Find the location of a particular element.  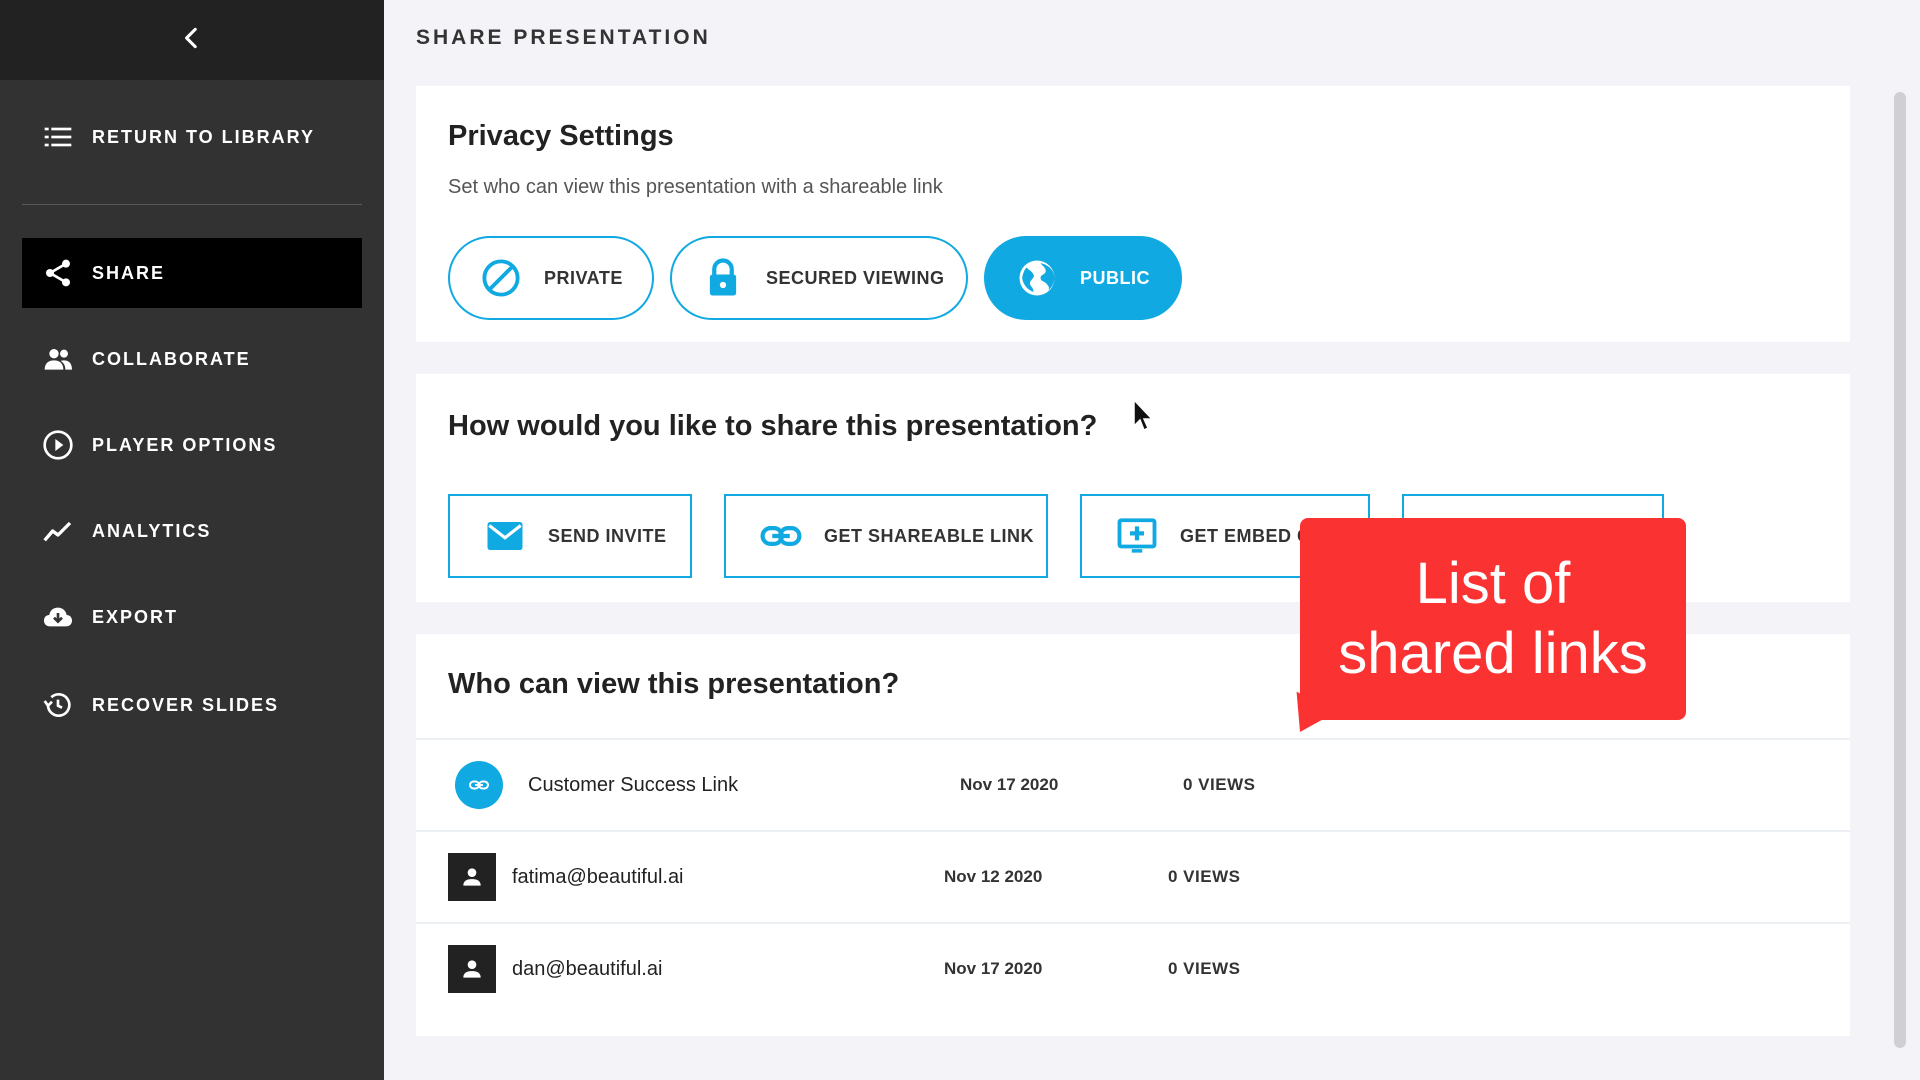

play-circle-icon is located at coordinates (58, 445).